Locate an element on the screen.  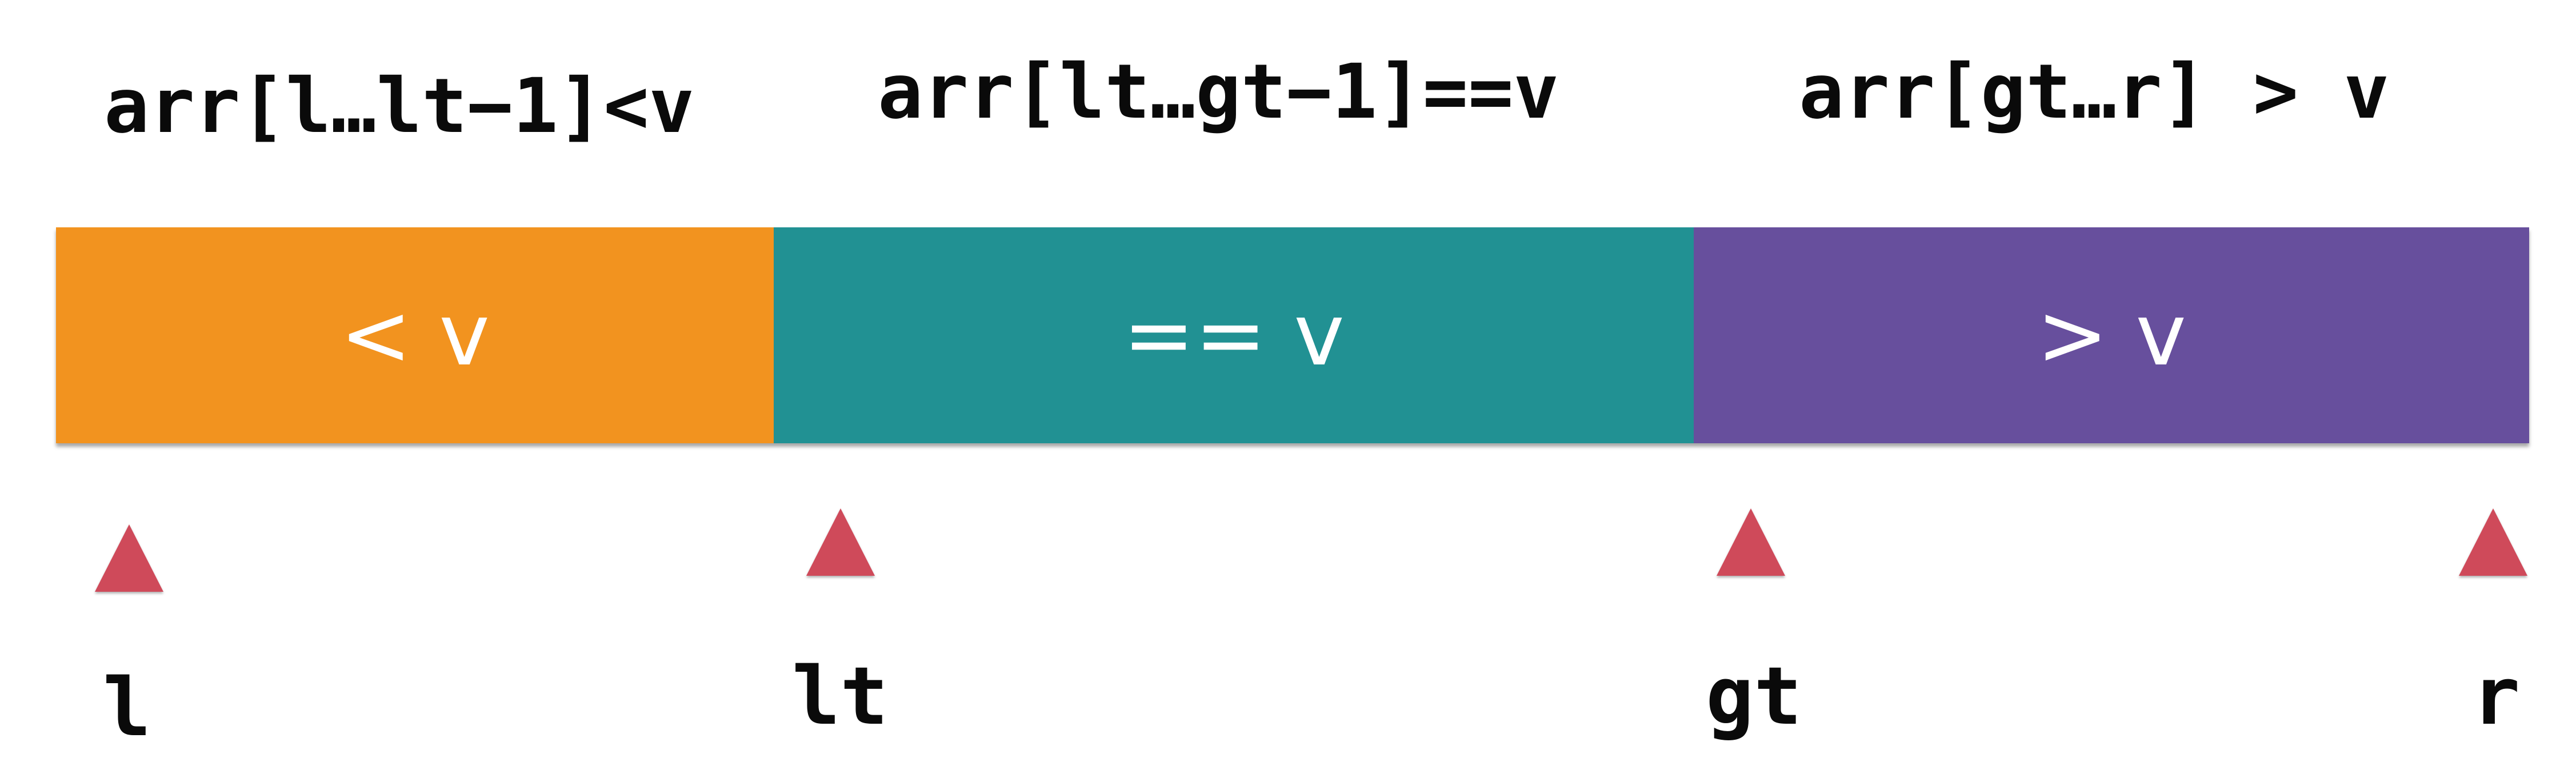
pointer-label-l: l is located at coordinates (127, 708).